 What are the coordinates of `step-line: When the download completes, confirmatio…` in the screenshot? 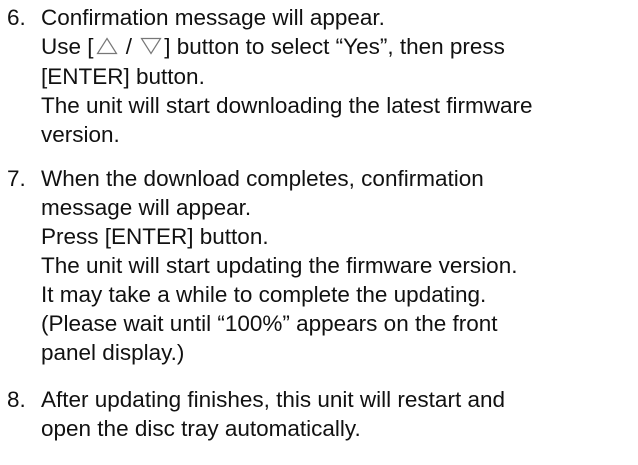 It's located at (262, 178).